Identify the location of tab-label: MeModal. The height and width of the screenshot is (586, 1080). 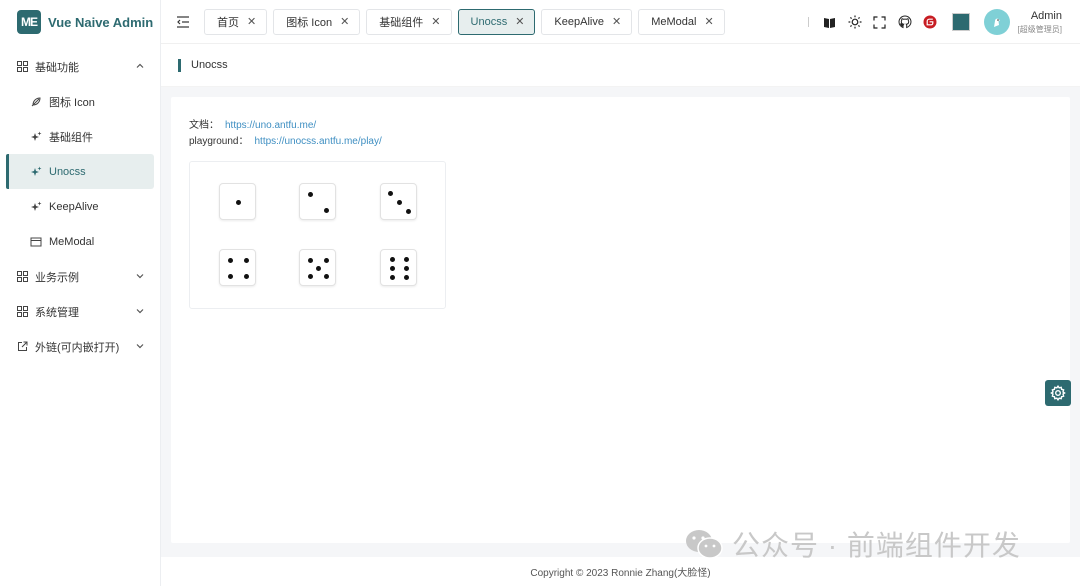
(674, 21).